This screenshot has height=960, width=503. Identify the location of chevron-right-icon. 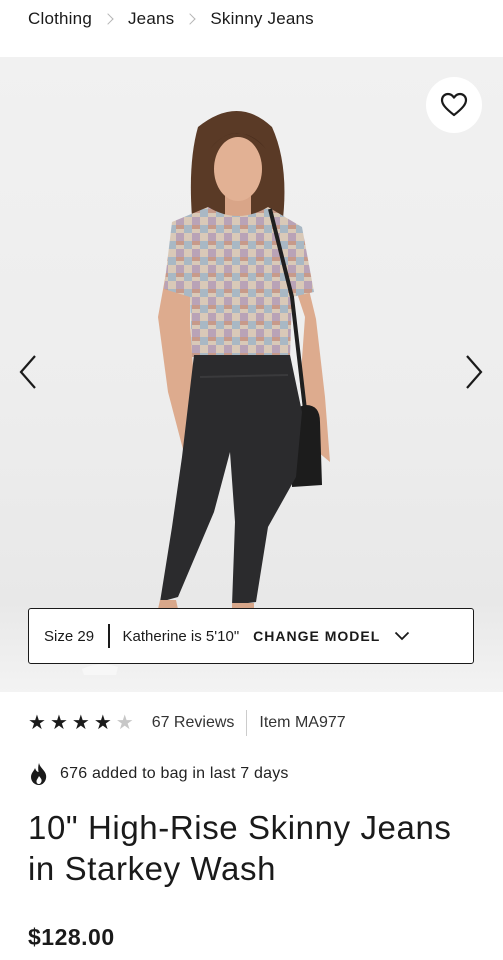
(474, 372).